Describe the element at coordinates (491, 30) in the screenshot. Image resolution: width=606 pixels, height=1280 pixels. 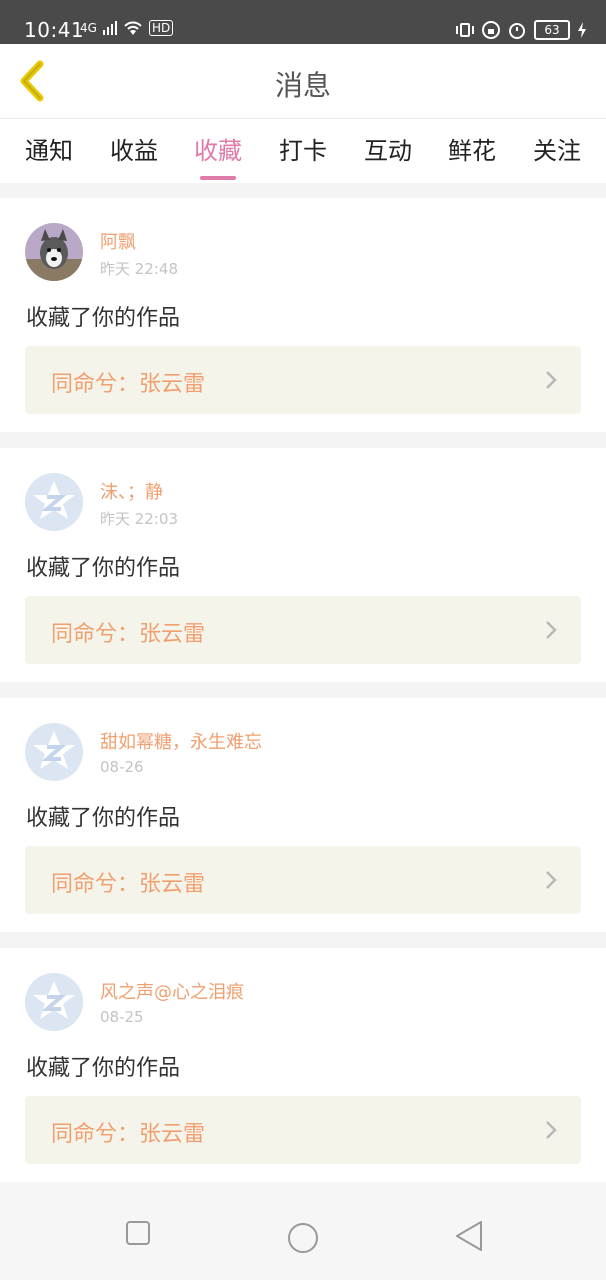
I see `lock-icon` at that location.